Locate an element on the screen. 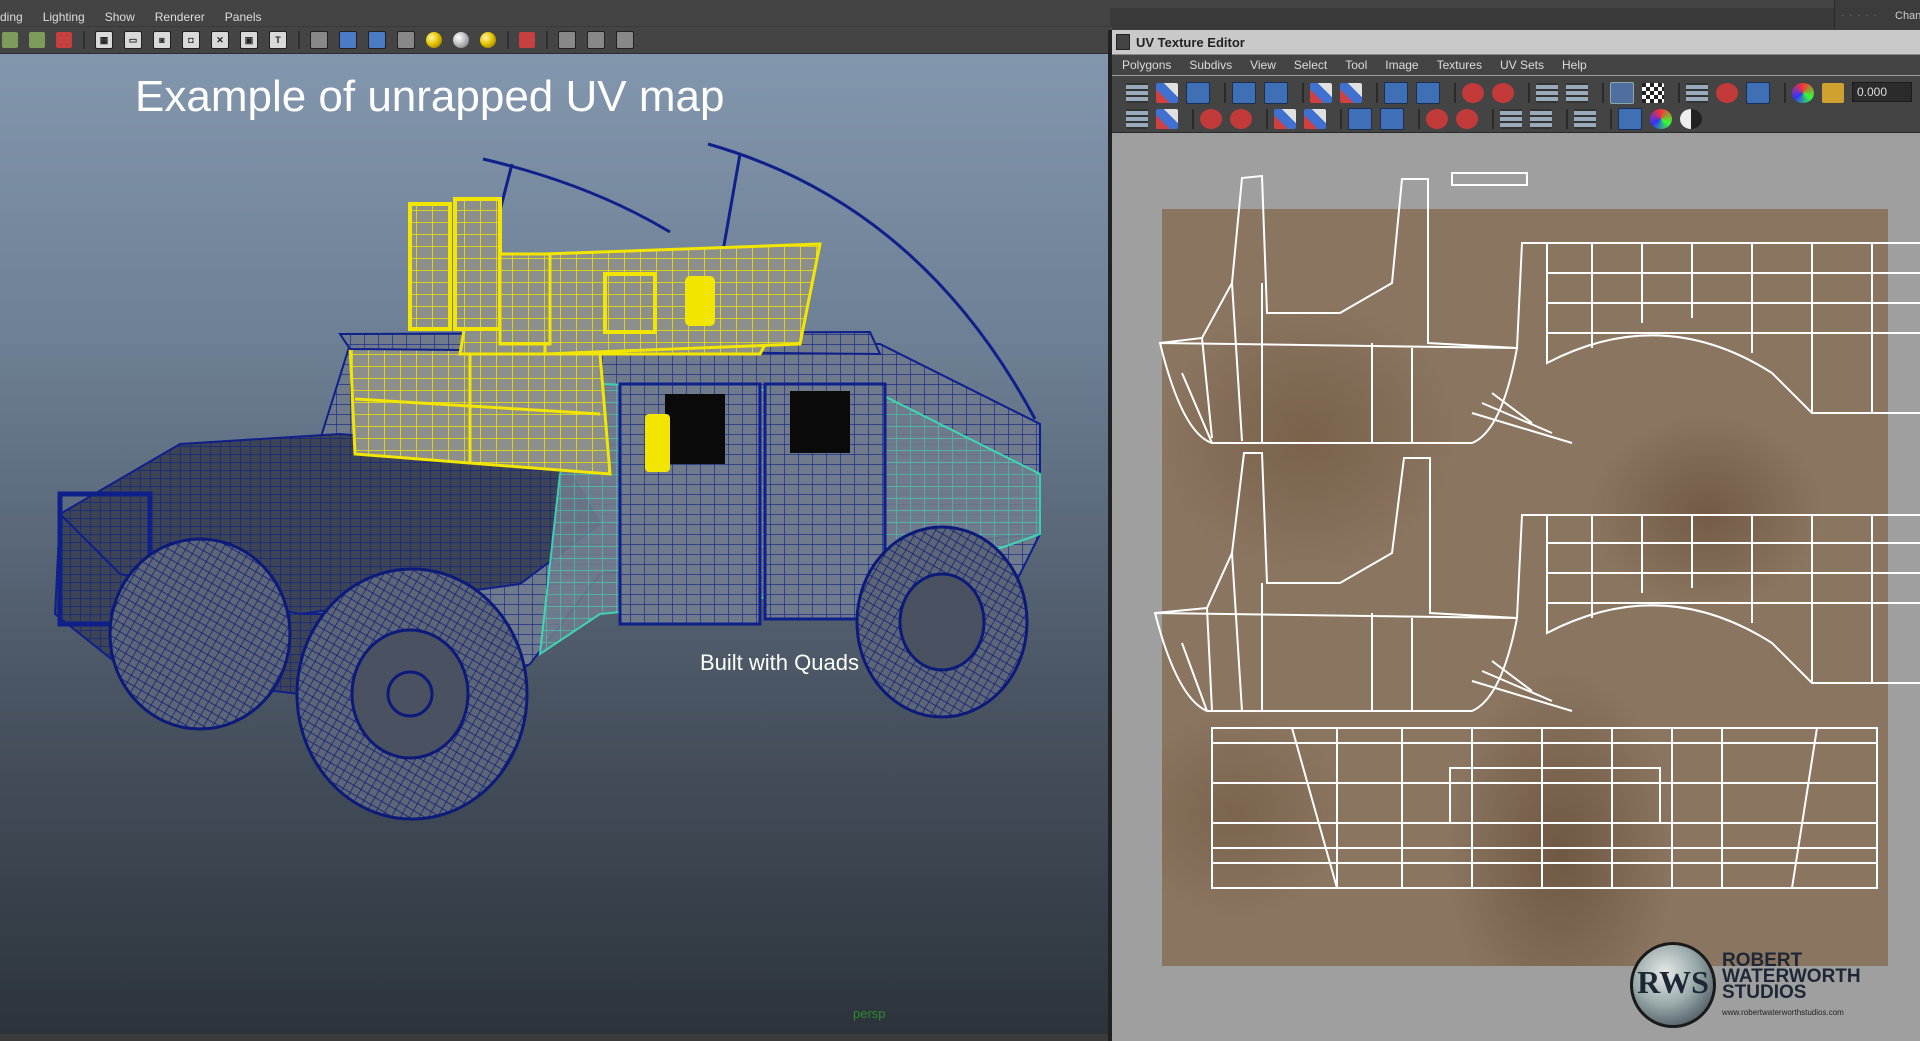 The height and width of the screenshot is (1041, 1920). uv-menu-polygons: Polygons is located at coordinates (1146, 65).